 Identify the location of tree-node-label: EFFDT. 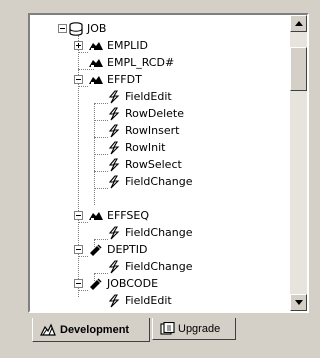
(124, 79).